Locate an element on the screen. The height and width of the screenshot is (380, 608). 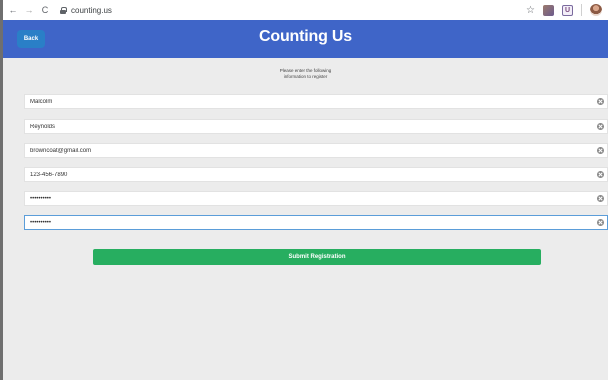
extension-shield-icon: U is located at coordinates (567, 10).